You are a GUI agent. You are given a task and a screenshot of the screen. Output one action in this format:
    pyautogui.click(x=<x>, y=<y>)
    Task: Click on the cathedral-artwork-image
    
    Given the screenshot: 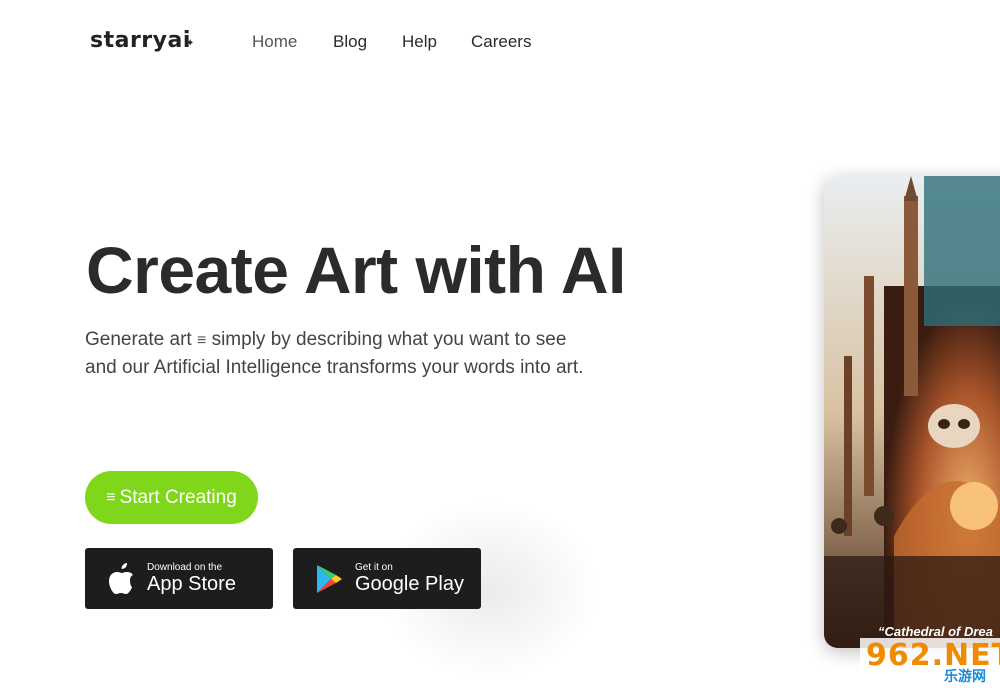 What is the action you would take?
    pyautogui.click(x=912, y=412)
    